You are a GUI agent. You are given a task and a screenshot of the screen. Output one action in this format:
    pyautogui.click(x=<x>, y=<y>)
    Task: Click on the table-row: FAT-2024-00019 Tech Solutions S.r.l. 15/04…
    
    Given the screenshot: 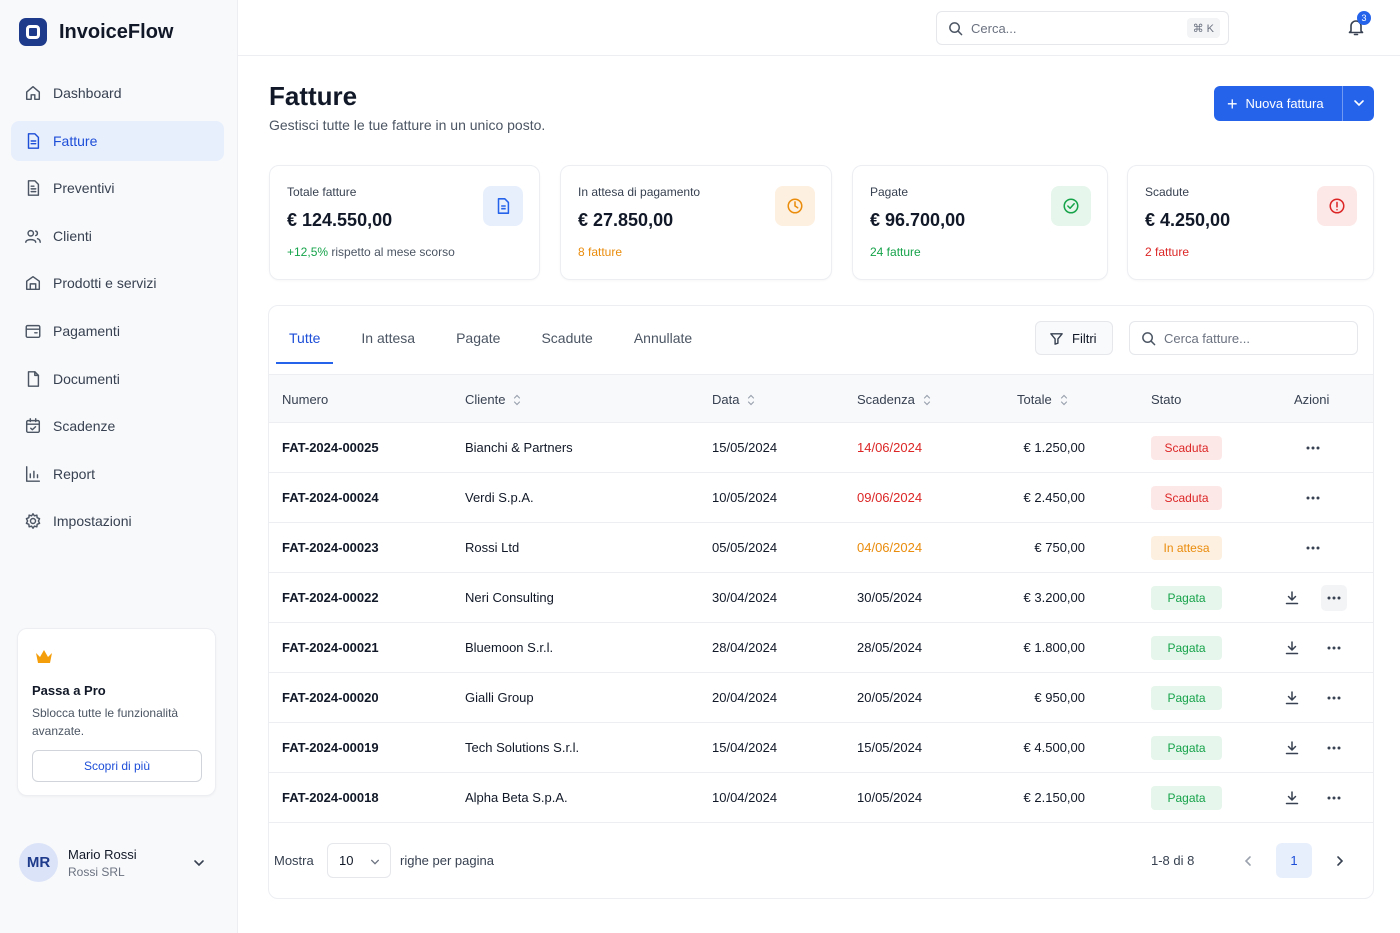 What is the action you would take?
    pyautogui.click(x=821, y=748)
    